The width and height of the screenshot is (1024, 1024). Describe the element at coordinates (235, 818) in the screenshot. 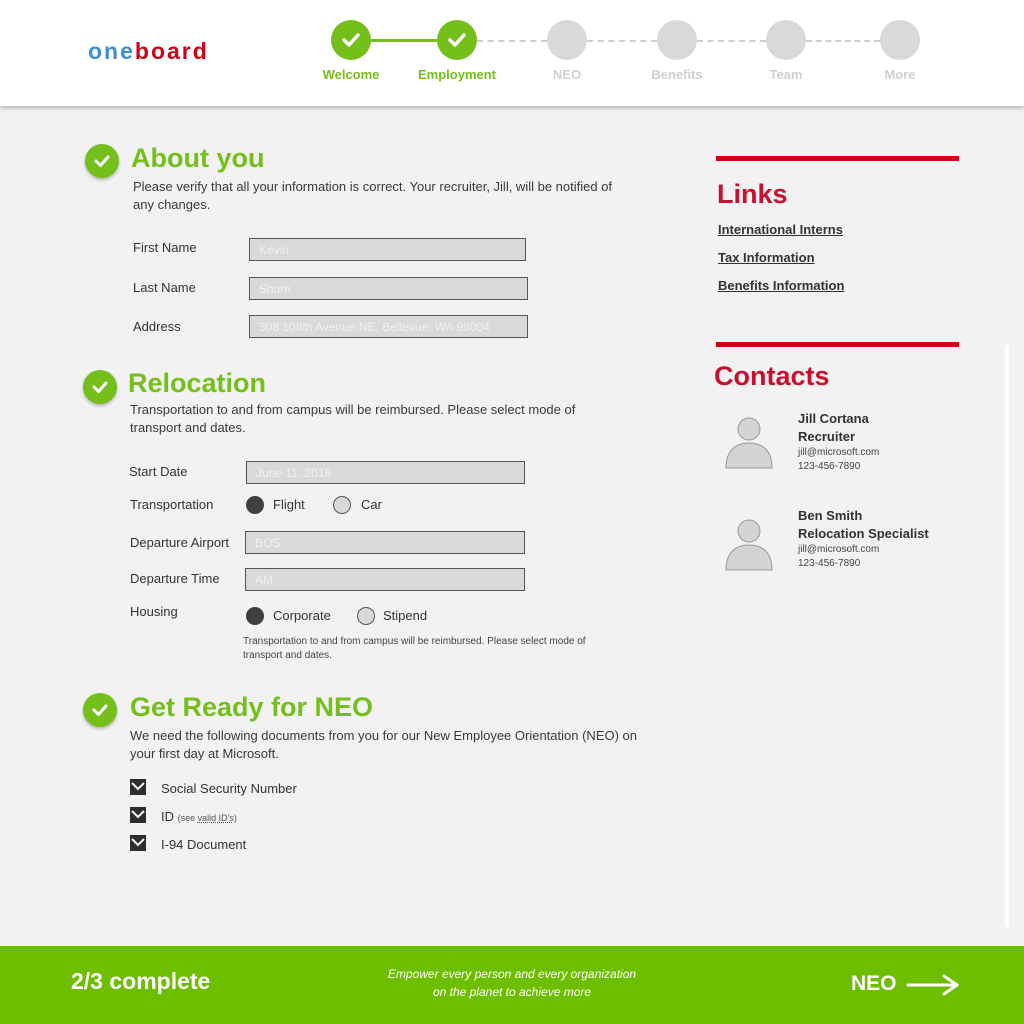

I see `id-hint-suffix: )` at that location.